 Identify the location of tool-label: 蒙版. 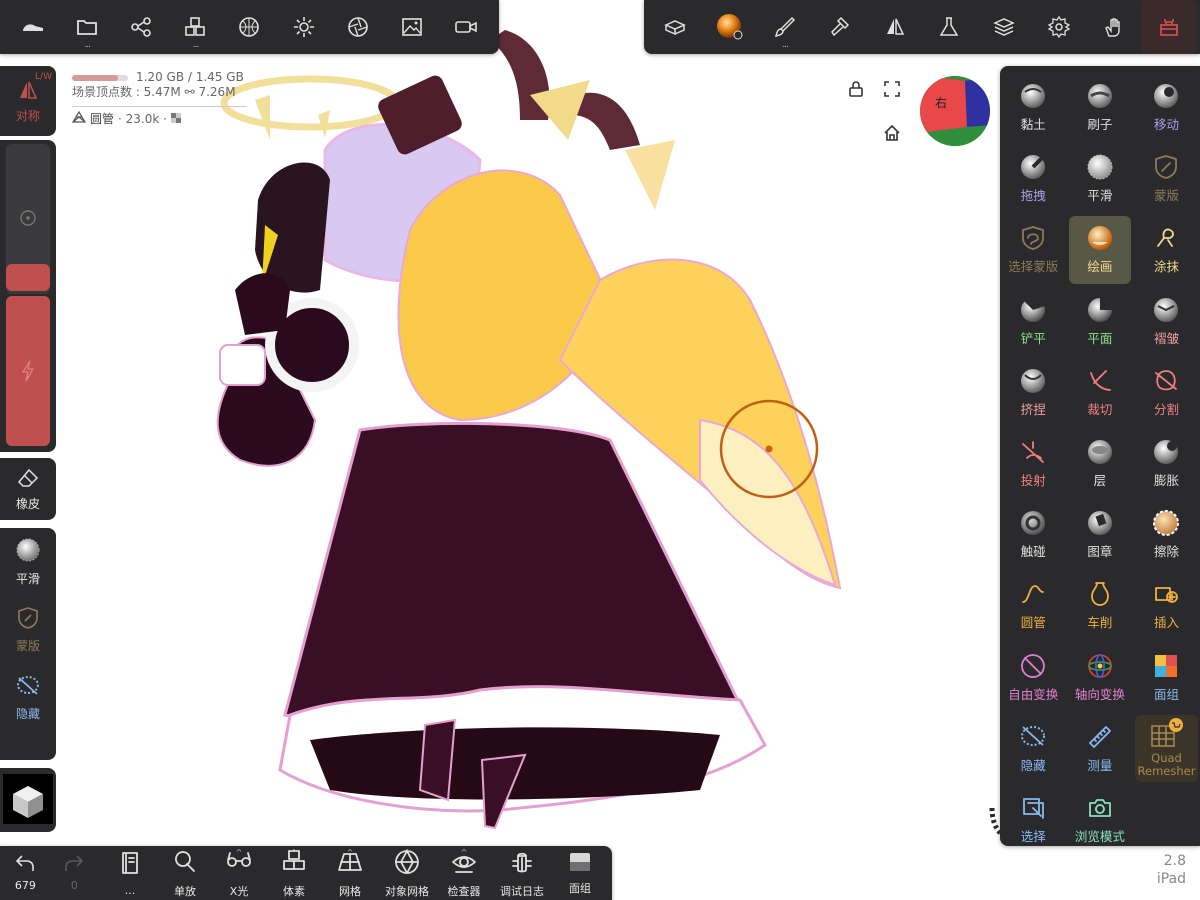
(1166, 196).